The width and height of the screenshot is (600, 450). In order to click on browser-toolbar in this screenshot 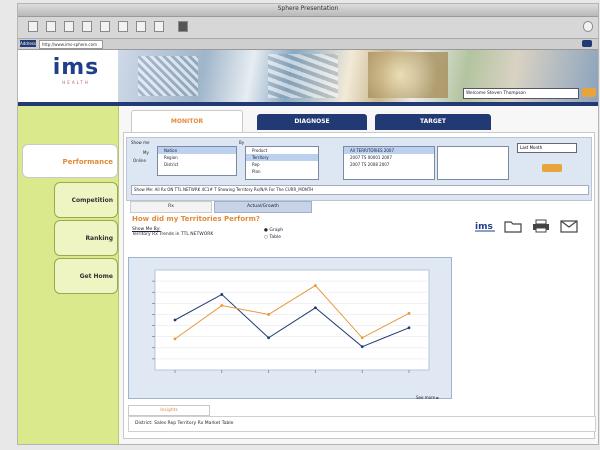, I will do `click(308, 28)`.